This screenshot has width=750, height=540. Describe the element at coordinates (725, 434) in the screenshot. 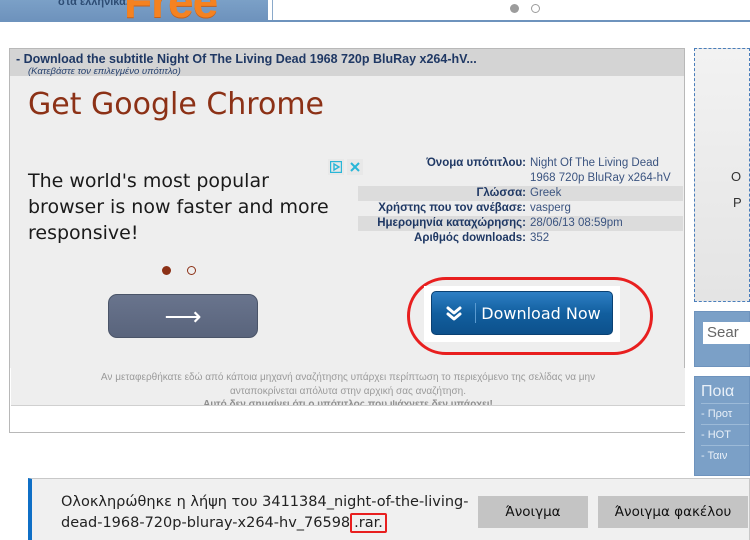

I see `list-item: - HOT` at that location.